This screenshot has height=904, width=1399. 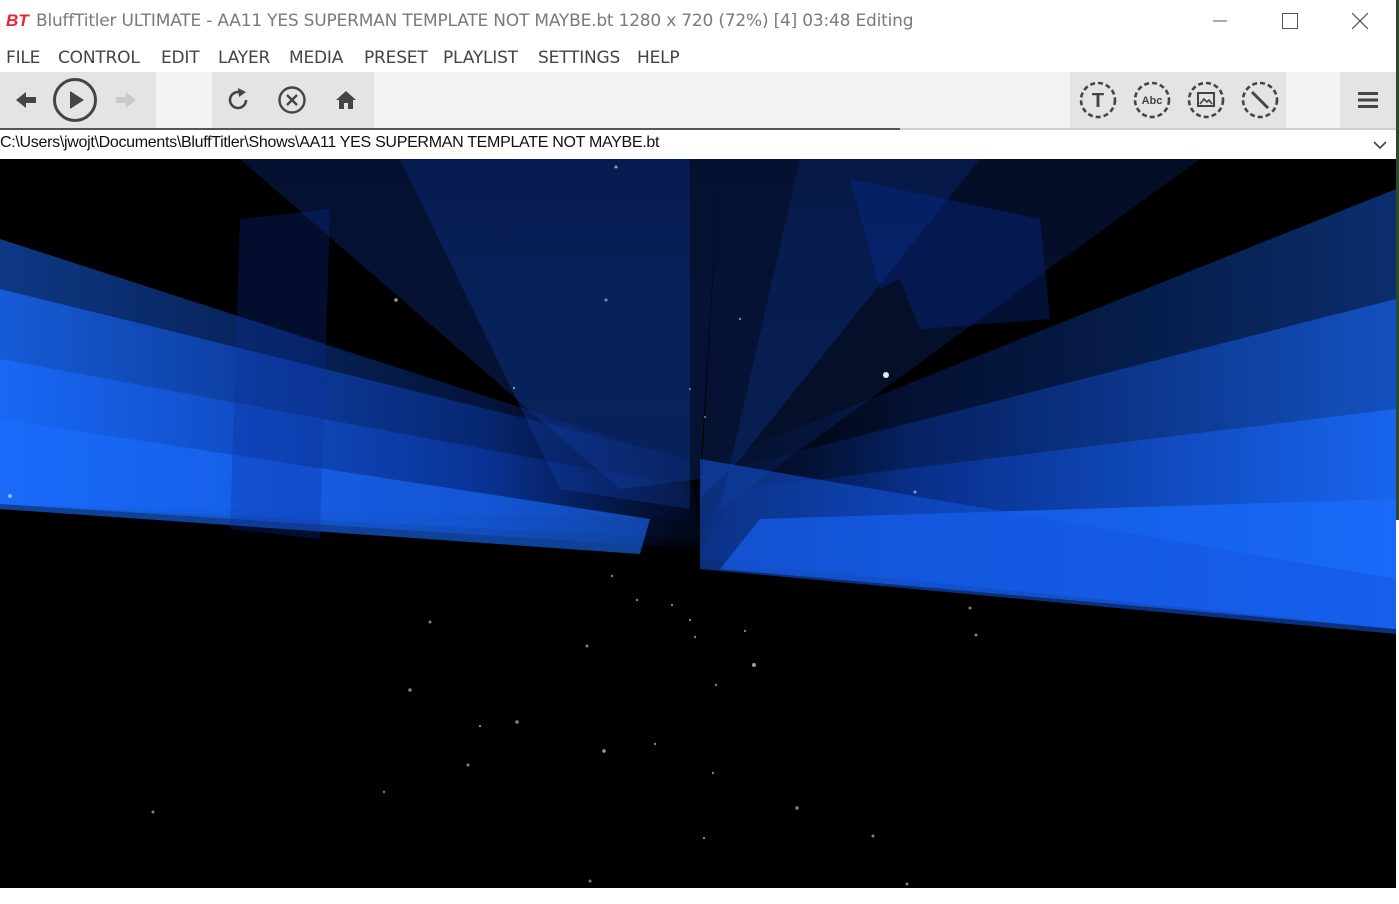 I want to click on menu-layer: LAYER, so click(x=244, y=58).